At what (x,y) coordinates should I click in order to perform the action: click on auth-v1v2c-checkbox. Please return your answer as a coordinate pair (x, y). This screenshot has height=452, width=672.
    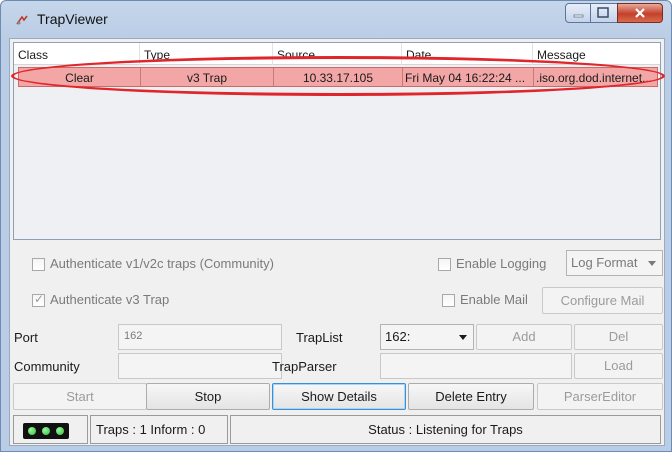
    Looking at the image, I should click on (38, 264).